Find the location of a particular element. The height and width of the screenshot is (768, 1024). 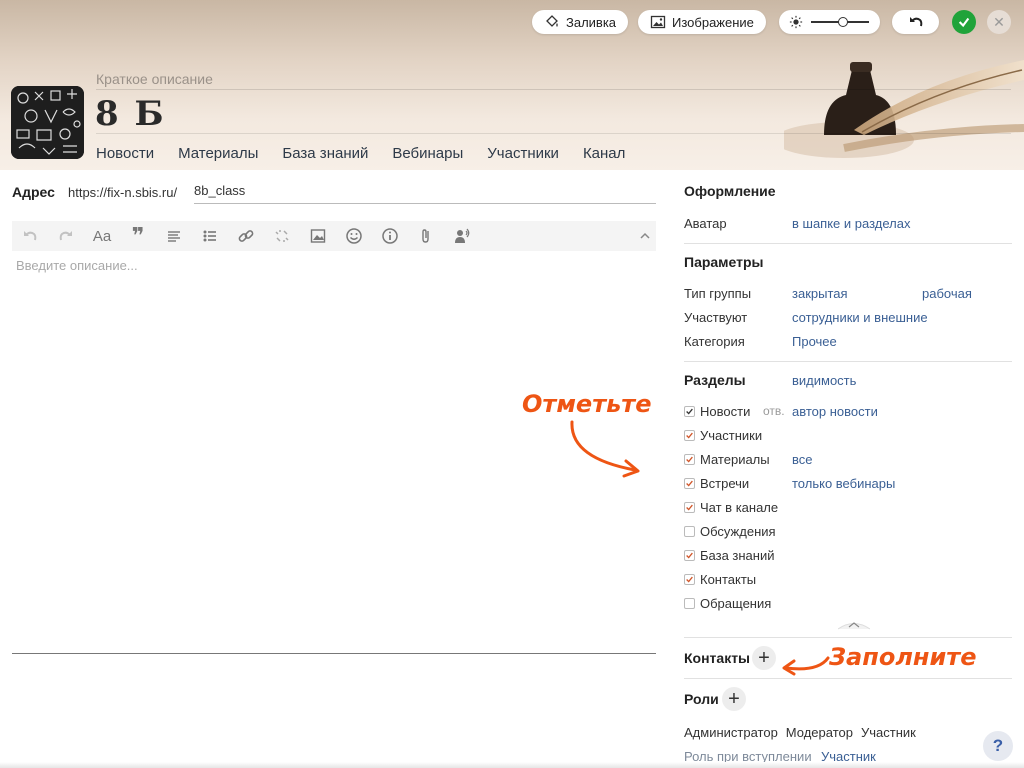

sections-heading: Разделы is located at coordinates (715, 380).